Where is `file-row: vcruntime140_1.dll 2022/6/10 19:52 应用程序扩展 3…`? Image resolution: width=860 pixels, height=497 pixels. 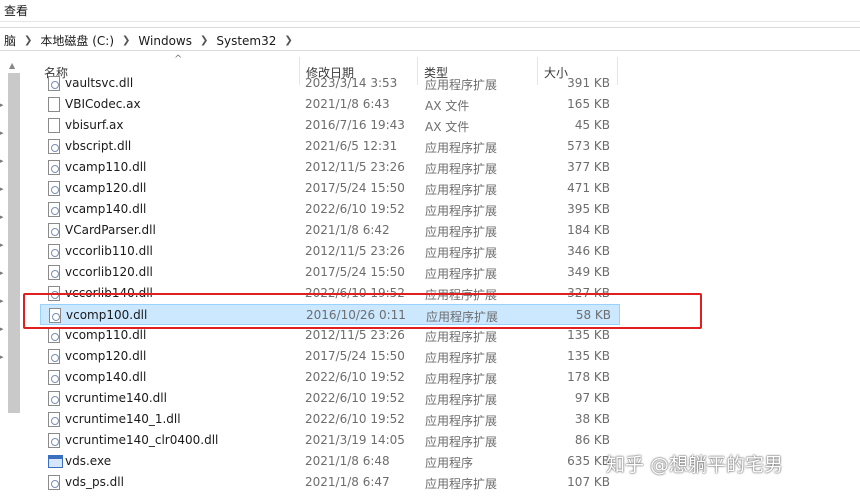 file-row: vcruntime140_1.dll 2022/6/10 19:52 应用程序扩展 3… is located at coordinates (330, 419).